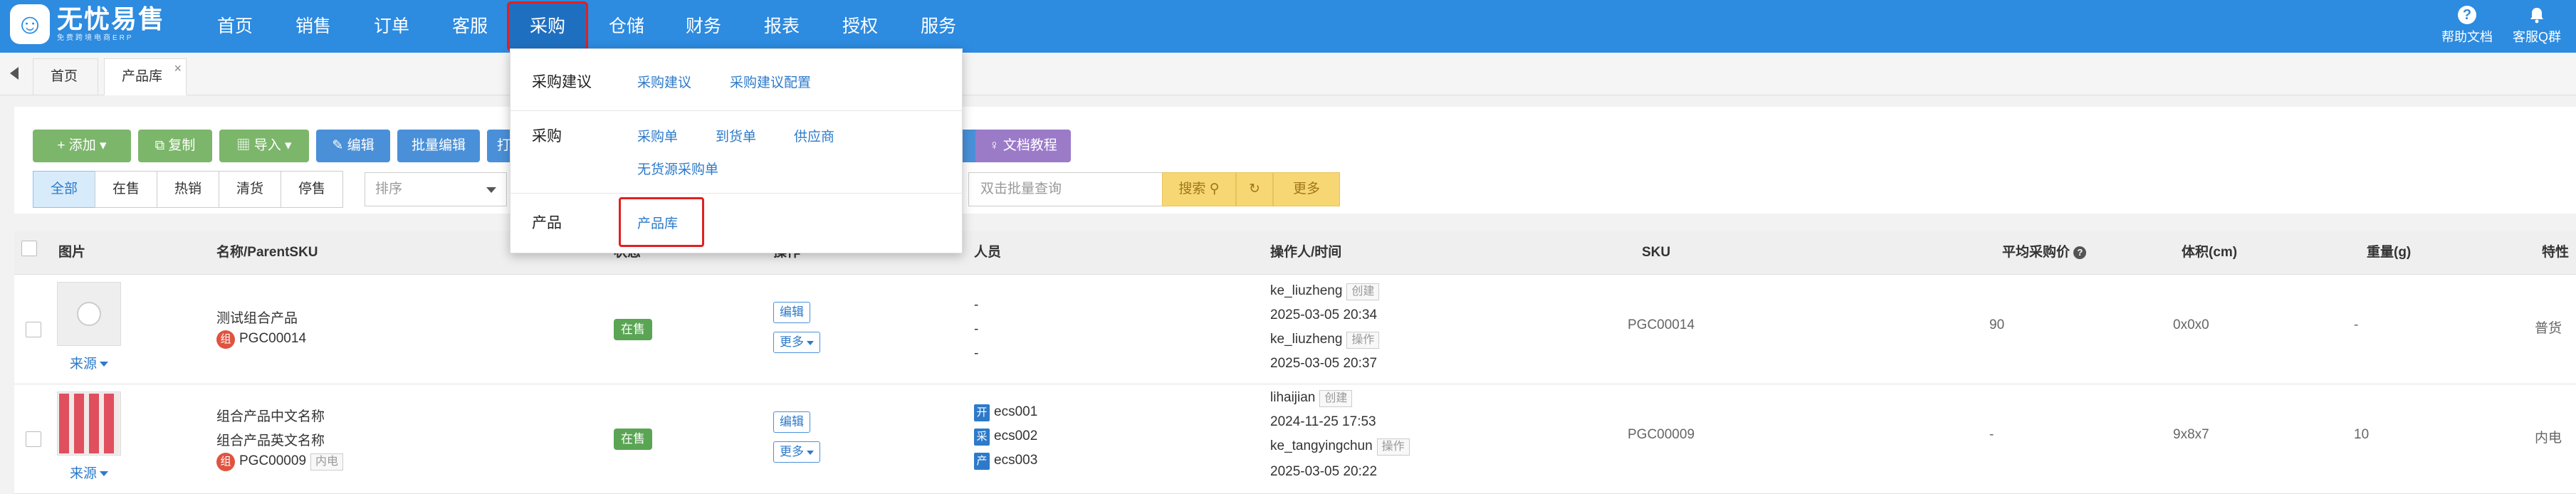  What do you see at coordinates (2389, 253) in the screenshot?
I see `header-weight: 重量(g)` at bounding box center [2389, 253].